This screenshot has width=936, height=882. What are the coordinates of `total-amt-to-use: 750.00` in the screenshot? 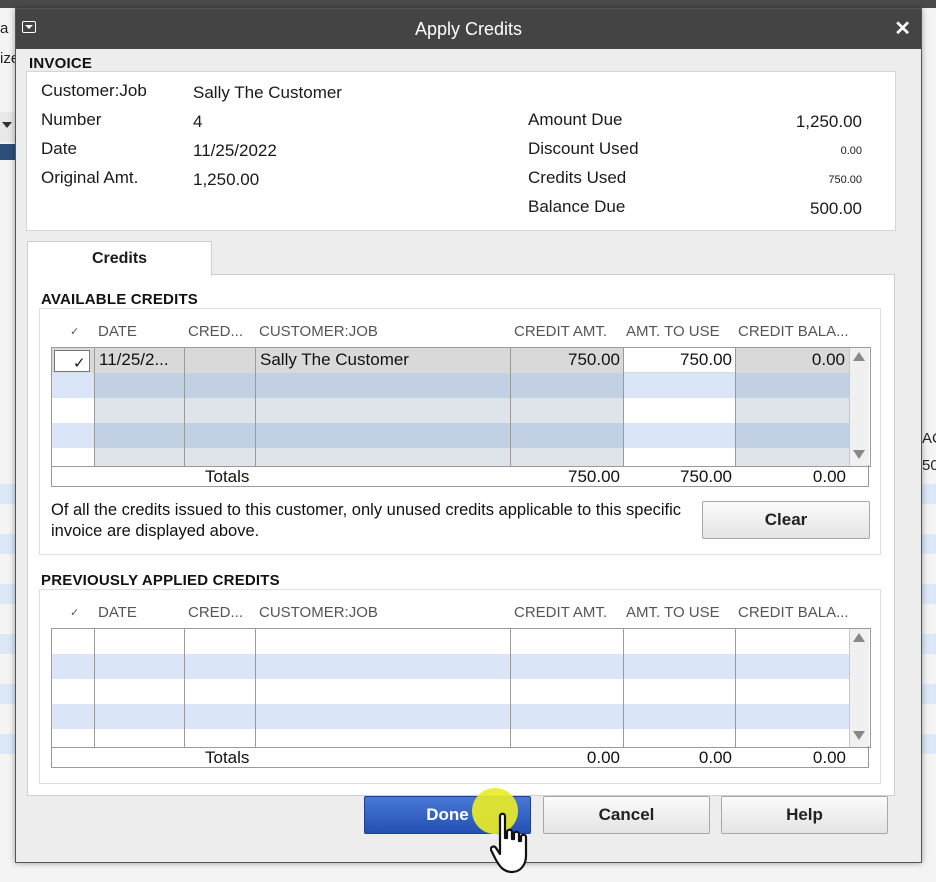 It's located at (706, 476).